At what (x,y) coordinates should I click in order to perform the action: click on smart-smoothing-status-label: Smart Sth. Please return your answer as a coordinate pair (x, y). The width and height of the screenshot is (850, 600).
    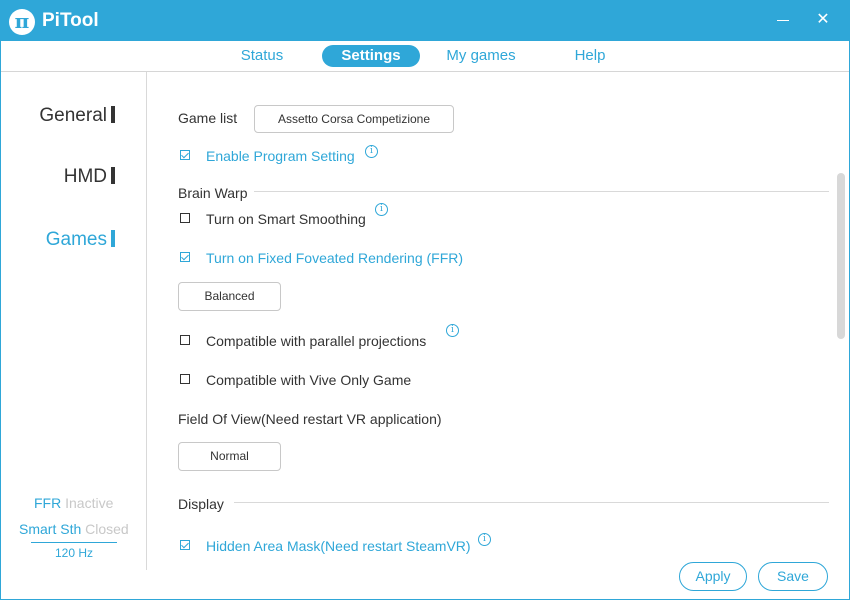
    Looking at the image, I should click on (50, 529).